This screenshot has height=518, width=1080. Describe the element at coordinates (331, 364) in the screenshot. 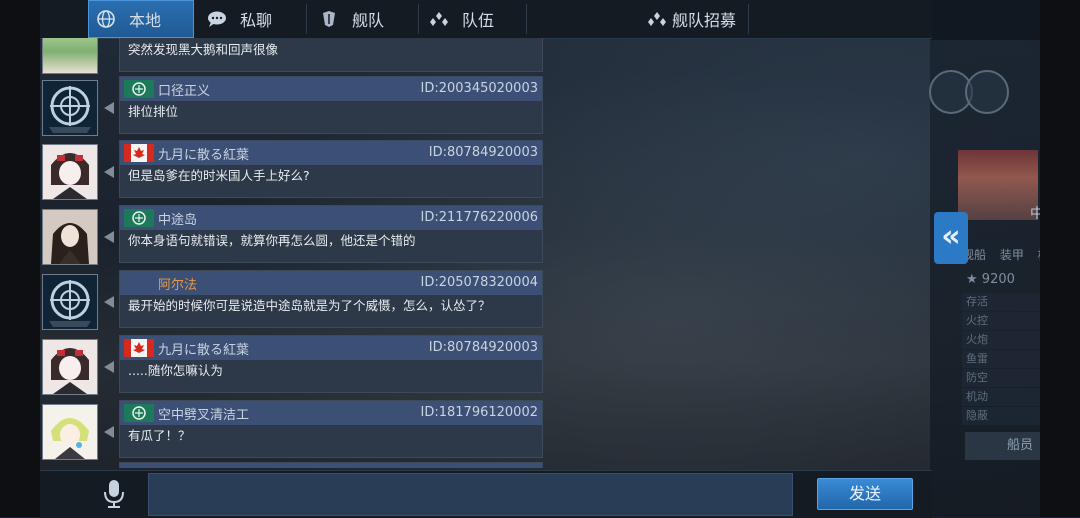

I see `message-bubble: 九月に散る紅葉 ID:80784920003 .....随你怎嘛认为` at that location.